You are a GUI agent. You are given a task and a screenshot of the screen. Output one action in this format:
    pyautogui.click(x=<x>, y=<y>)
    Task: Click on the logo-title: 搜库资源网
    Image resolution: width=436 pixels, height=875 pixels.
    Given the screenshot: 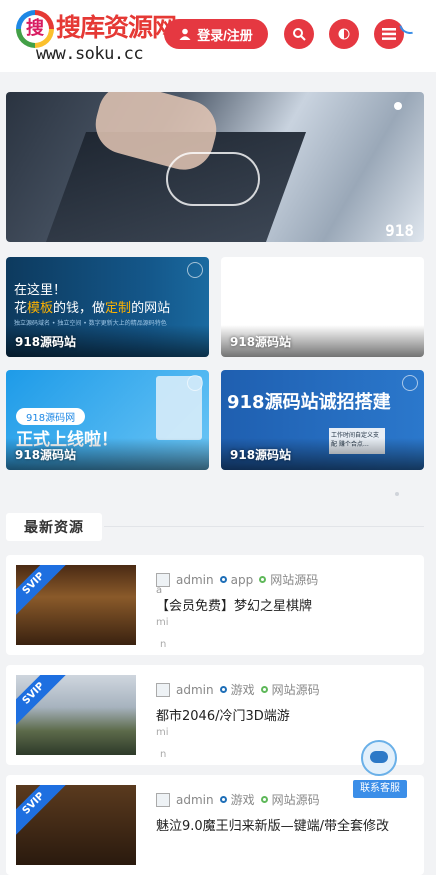 What is the action you would take?
    pyautogui.click(x=116, y=27)
    